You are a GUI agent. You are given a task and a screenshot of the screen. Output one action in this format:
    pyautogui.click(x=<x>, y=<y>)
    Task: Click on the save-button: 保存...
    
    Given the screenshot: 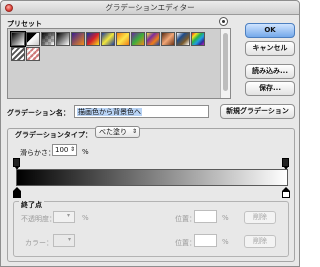 What is the action you would take?
    pyautogui.click(x=270, y=88)
    